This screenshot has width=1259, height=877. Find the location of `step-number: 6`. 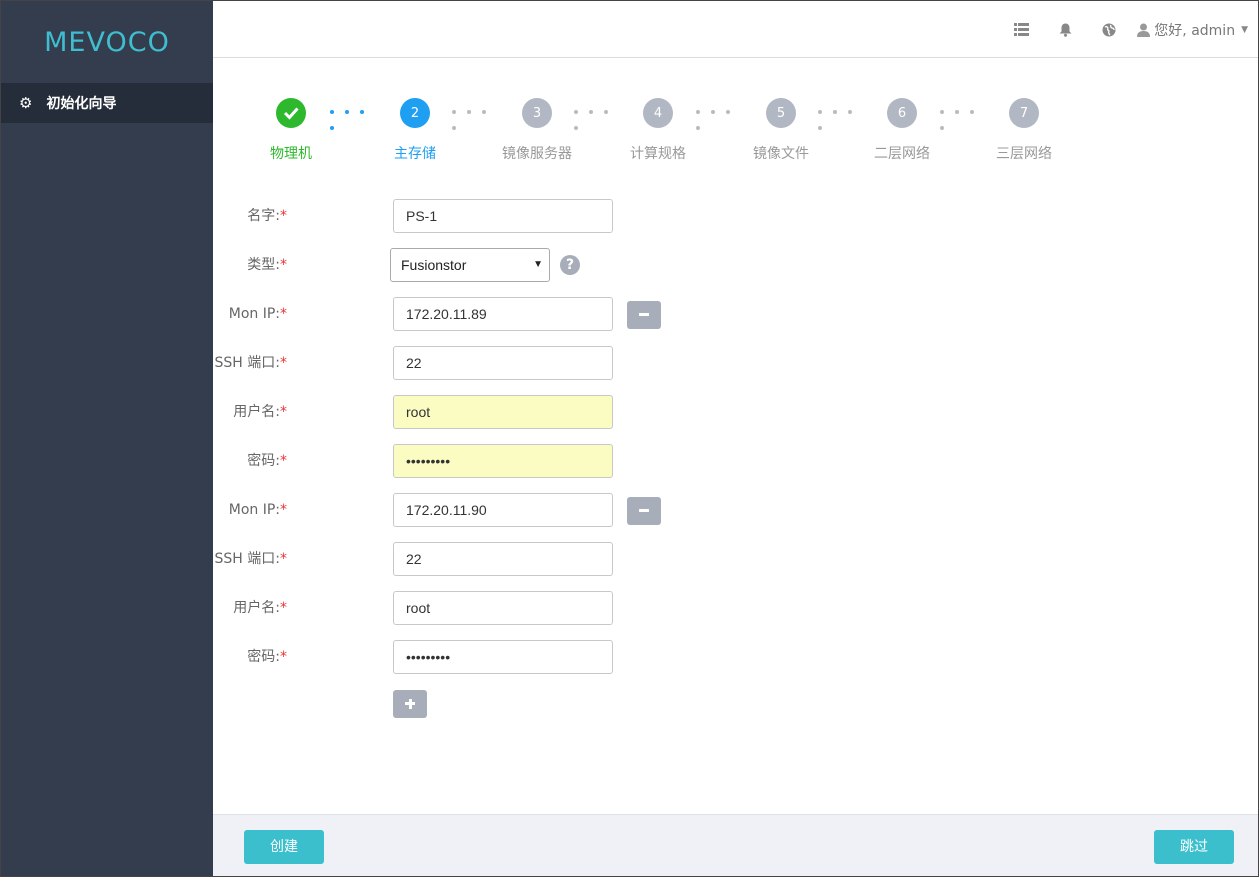

step-number: 6 is located at coordinates (902, 113).